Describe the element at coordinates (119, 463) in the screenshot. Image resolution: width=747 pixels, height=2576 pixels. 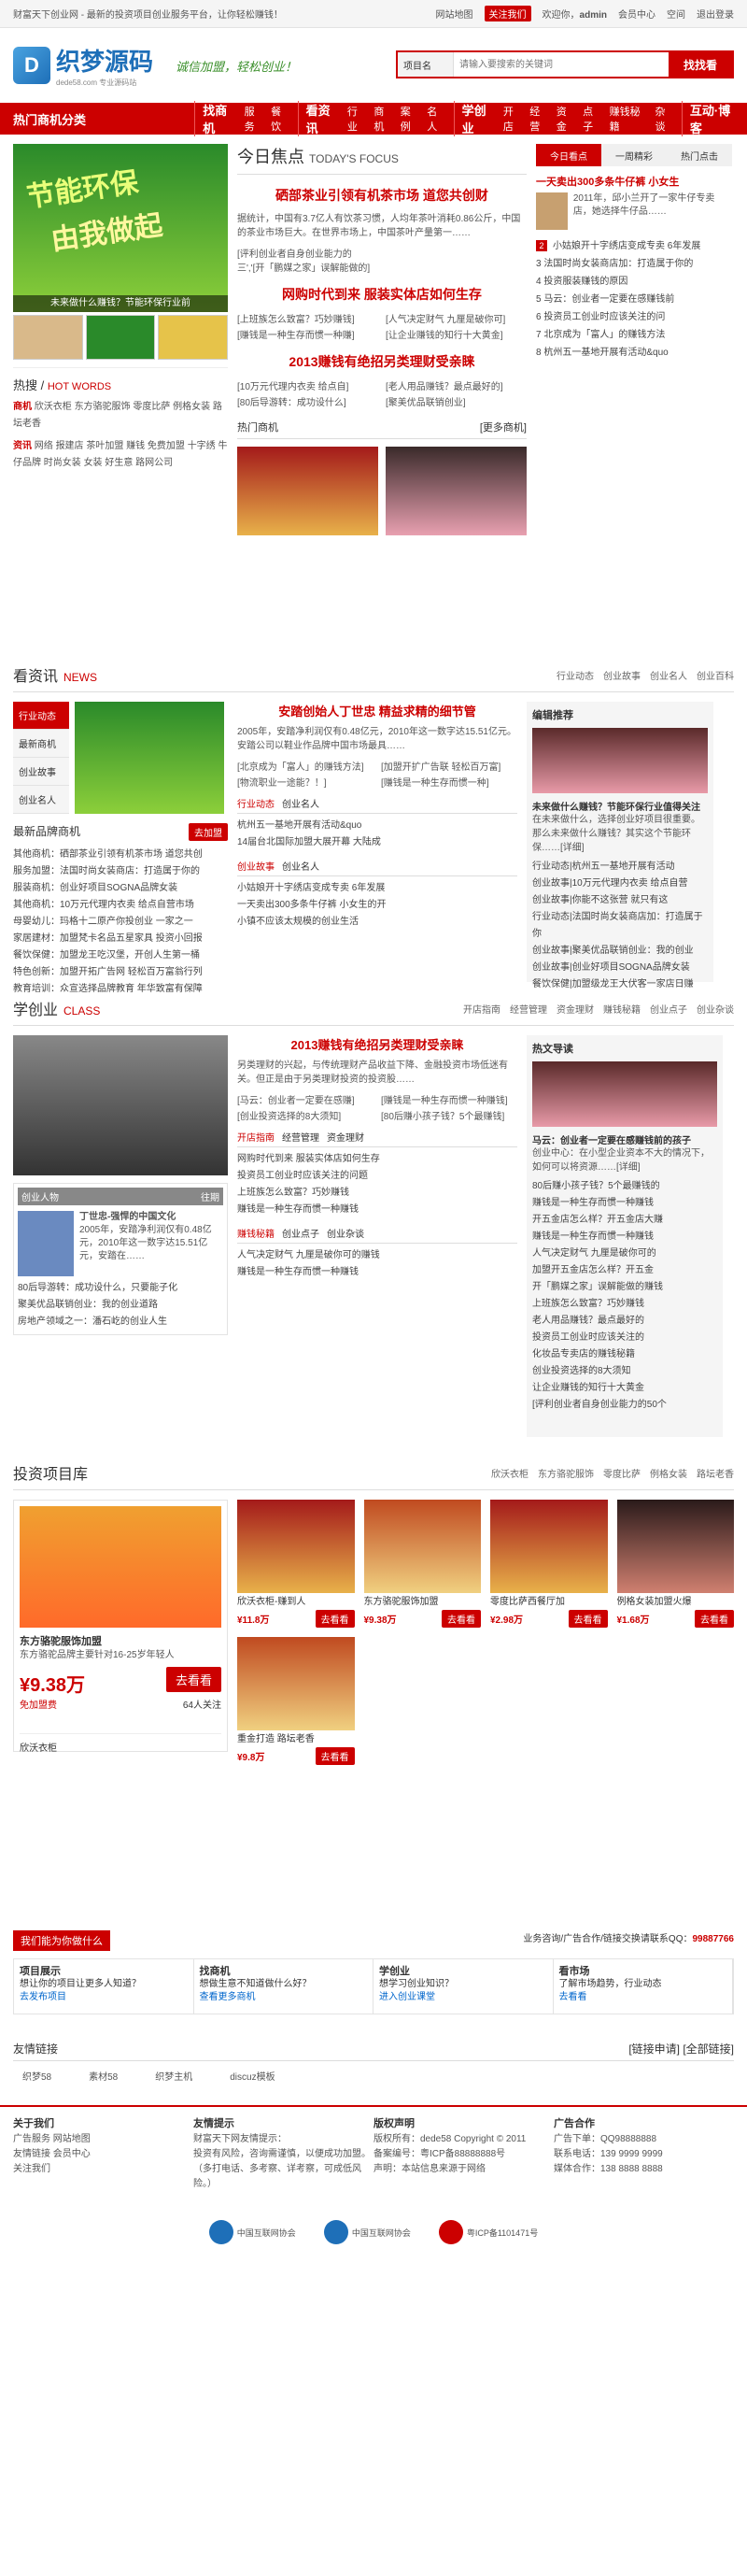
I see `hot-tag: 好生意` at that location.